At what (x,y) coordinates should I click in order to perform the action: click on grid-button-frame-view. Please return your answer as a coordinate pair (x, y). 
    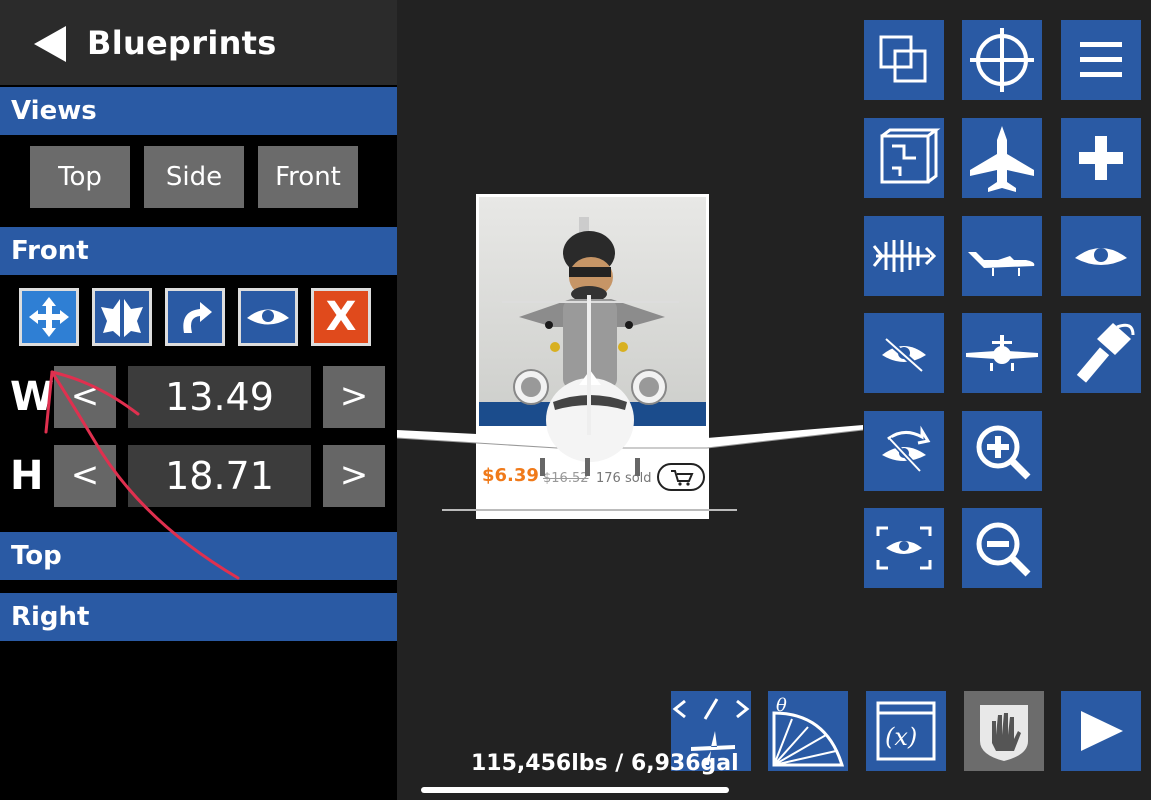
    Looking at the image, I should click on (904, 548).